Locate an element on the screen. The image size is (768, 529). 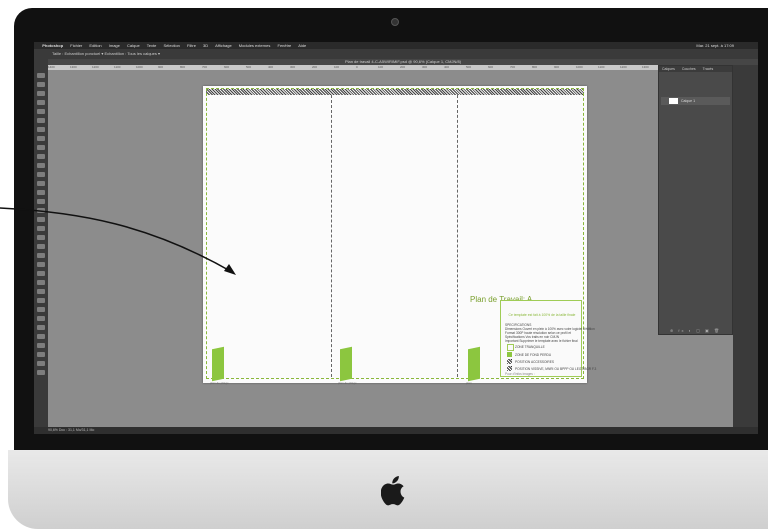
menu-item-aide: Aide is located at coordinates (302, 45).